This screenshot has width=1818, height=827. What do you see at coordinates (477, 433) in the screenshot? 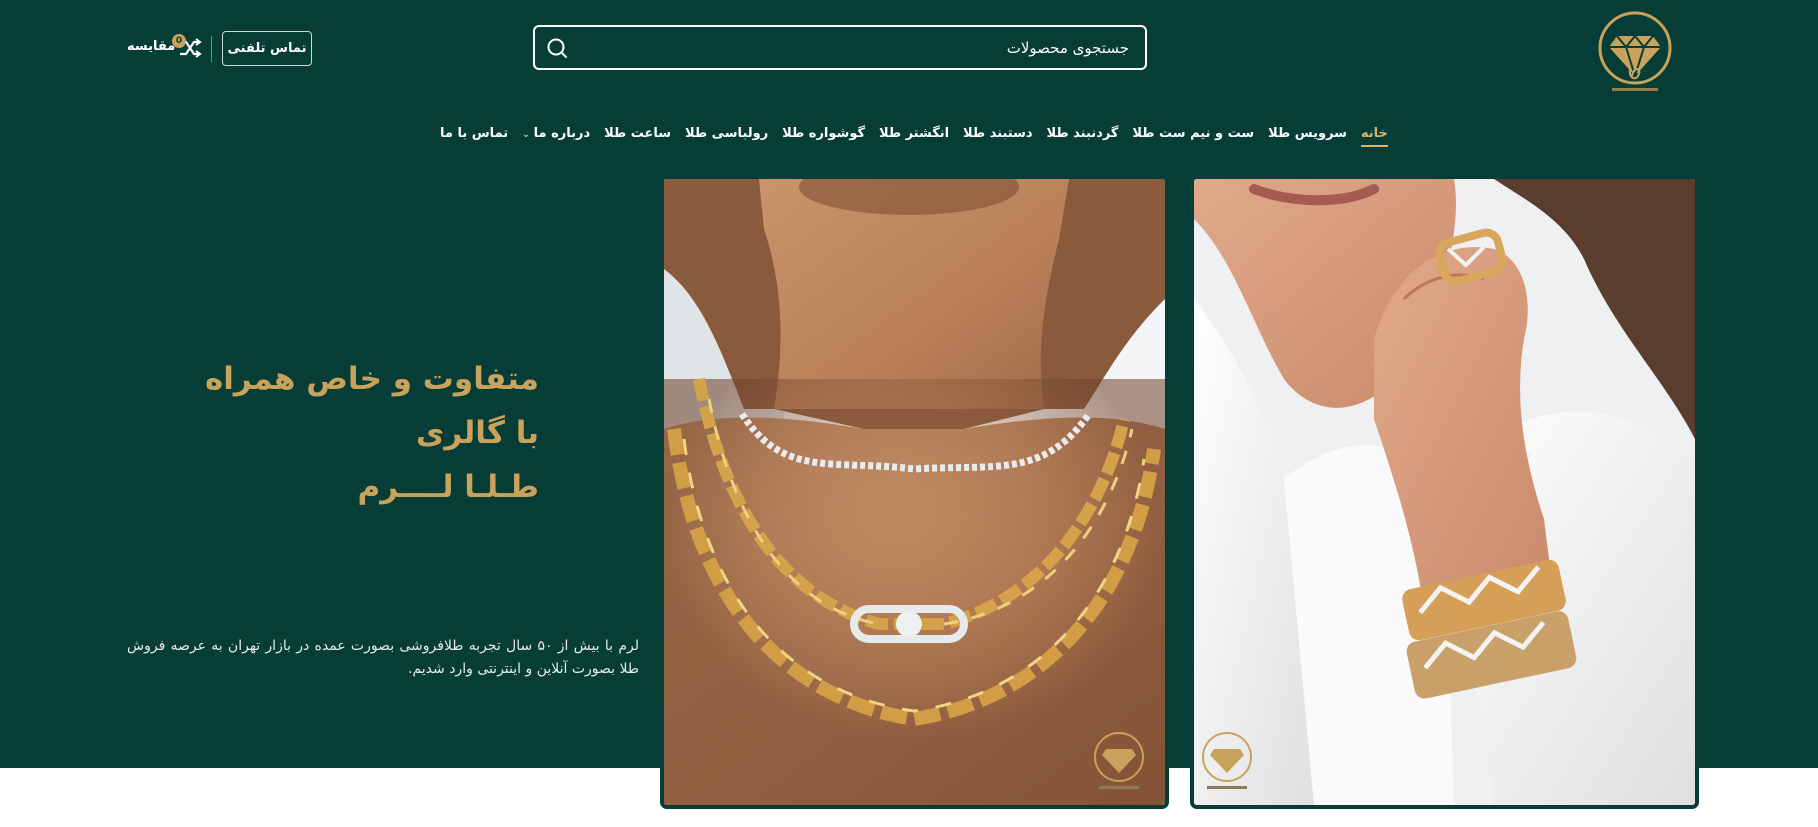
I see `hero-headline-line-2: با گالری` at bounding box center [477, 433].